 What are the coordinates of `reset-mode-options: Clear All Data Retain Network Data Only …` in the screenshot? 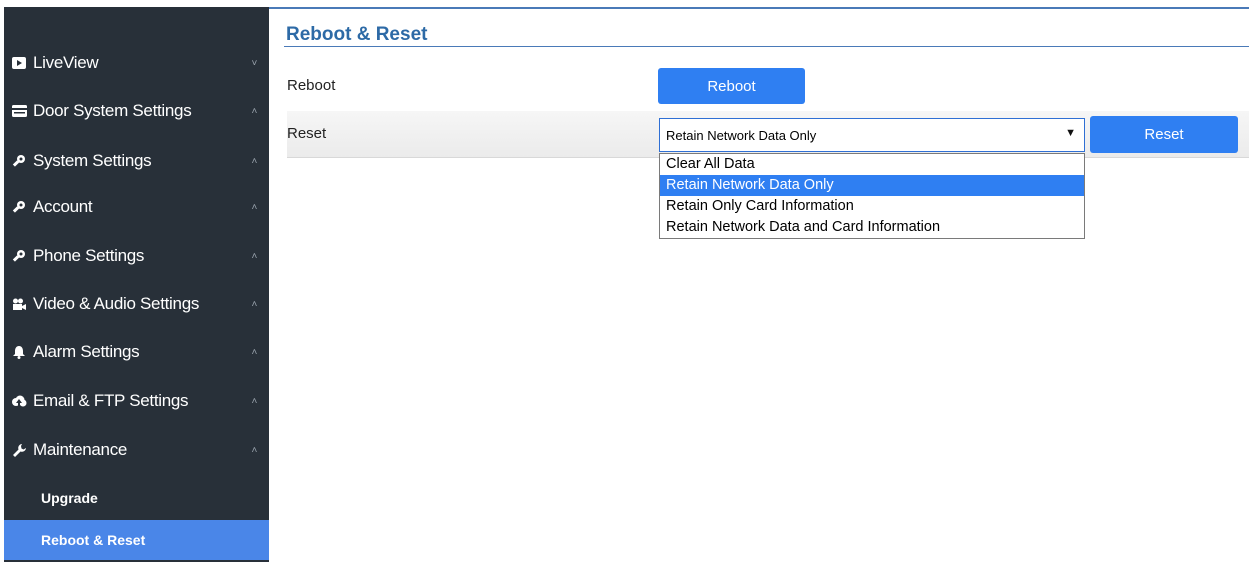 It's located at (872, 196).